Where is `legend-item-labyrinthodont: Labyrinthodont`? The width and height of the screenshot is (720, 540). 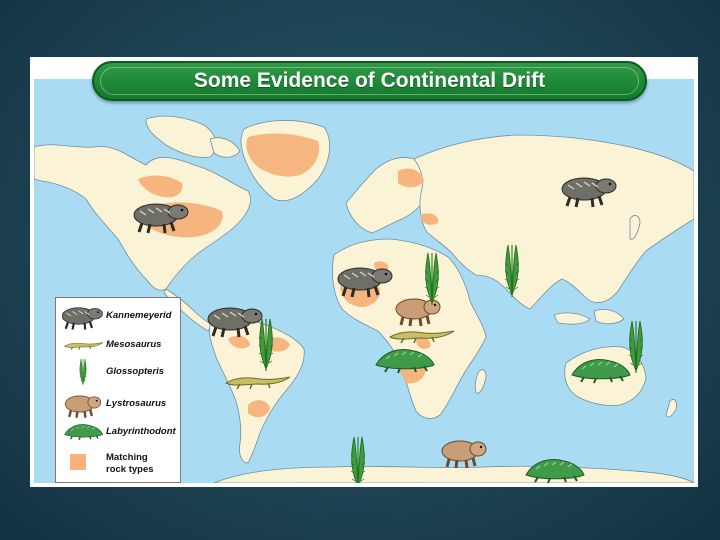
legend-item-labyrinthodont: Labyrinthodont is located at coordinates (119, 432).